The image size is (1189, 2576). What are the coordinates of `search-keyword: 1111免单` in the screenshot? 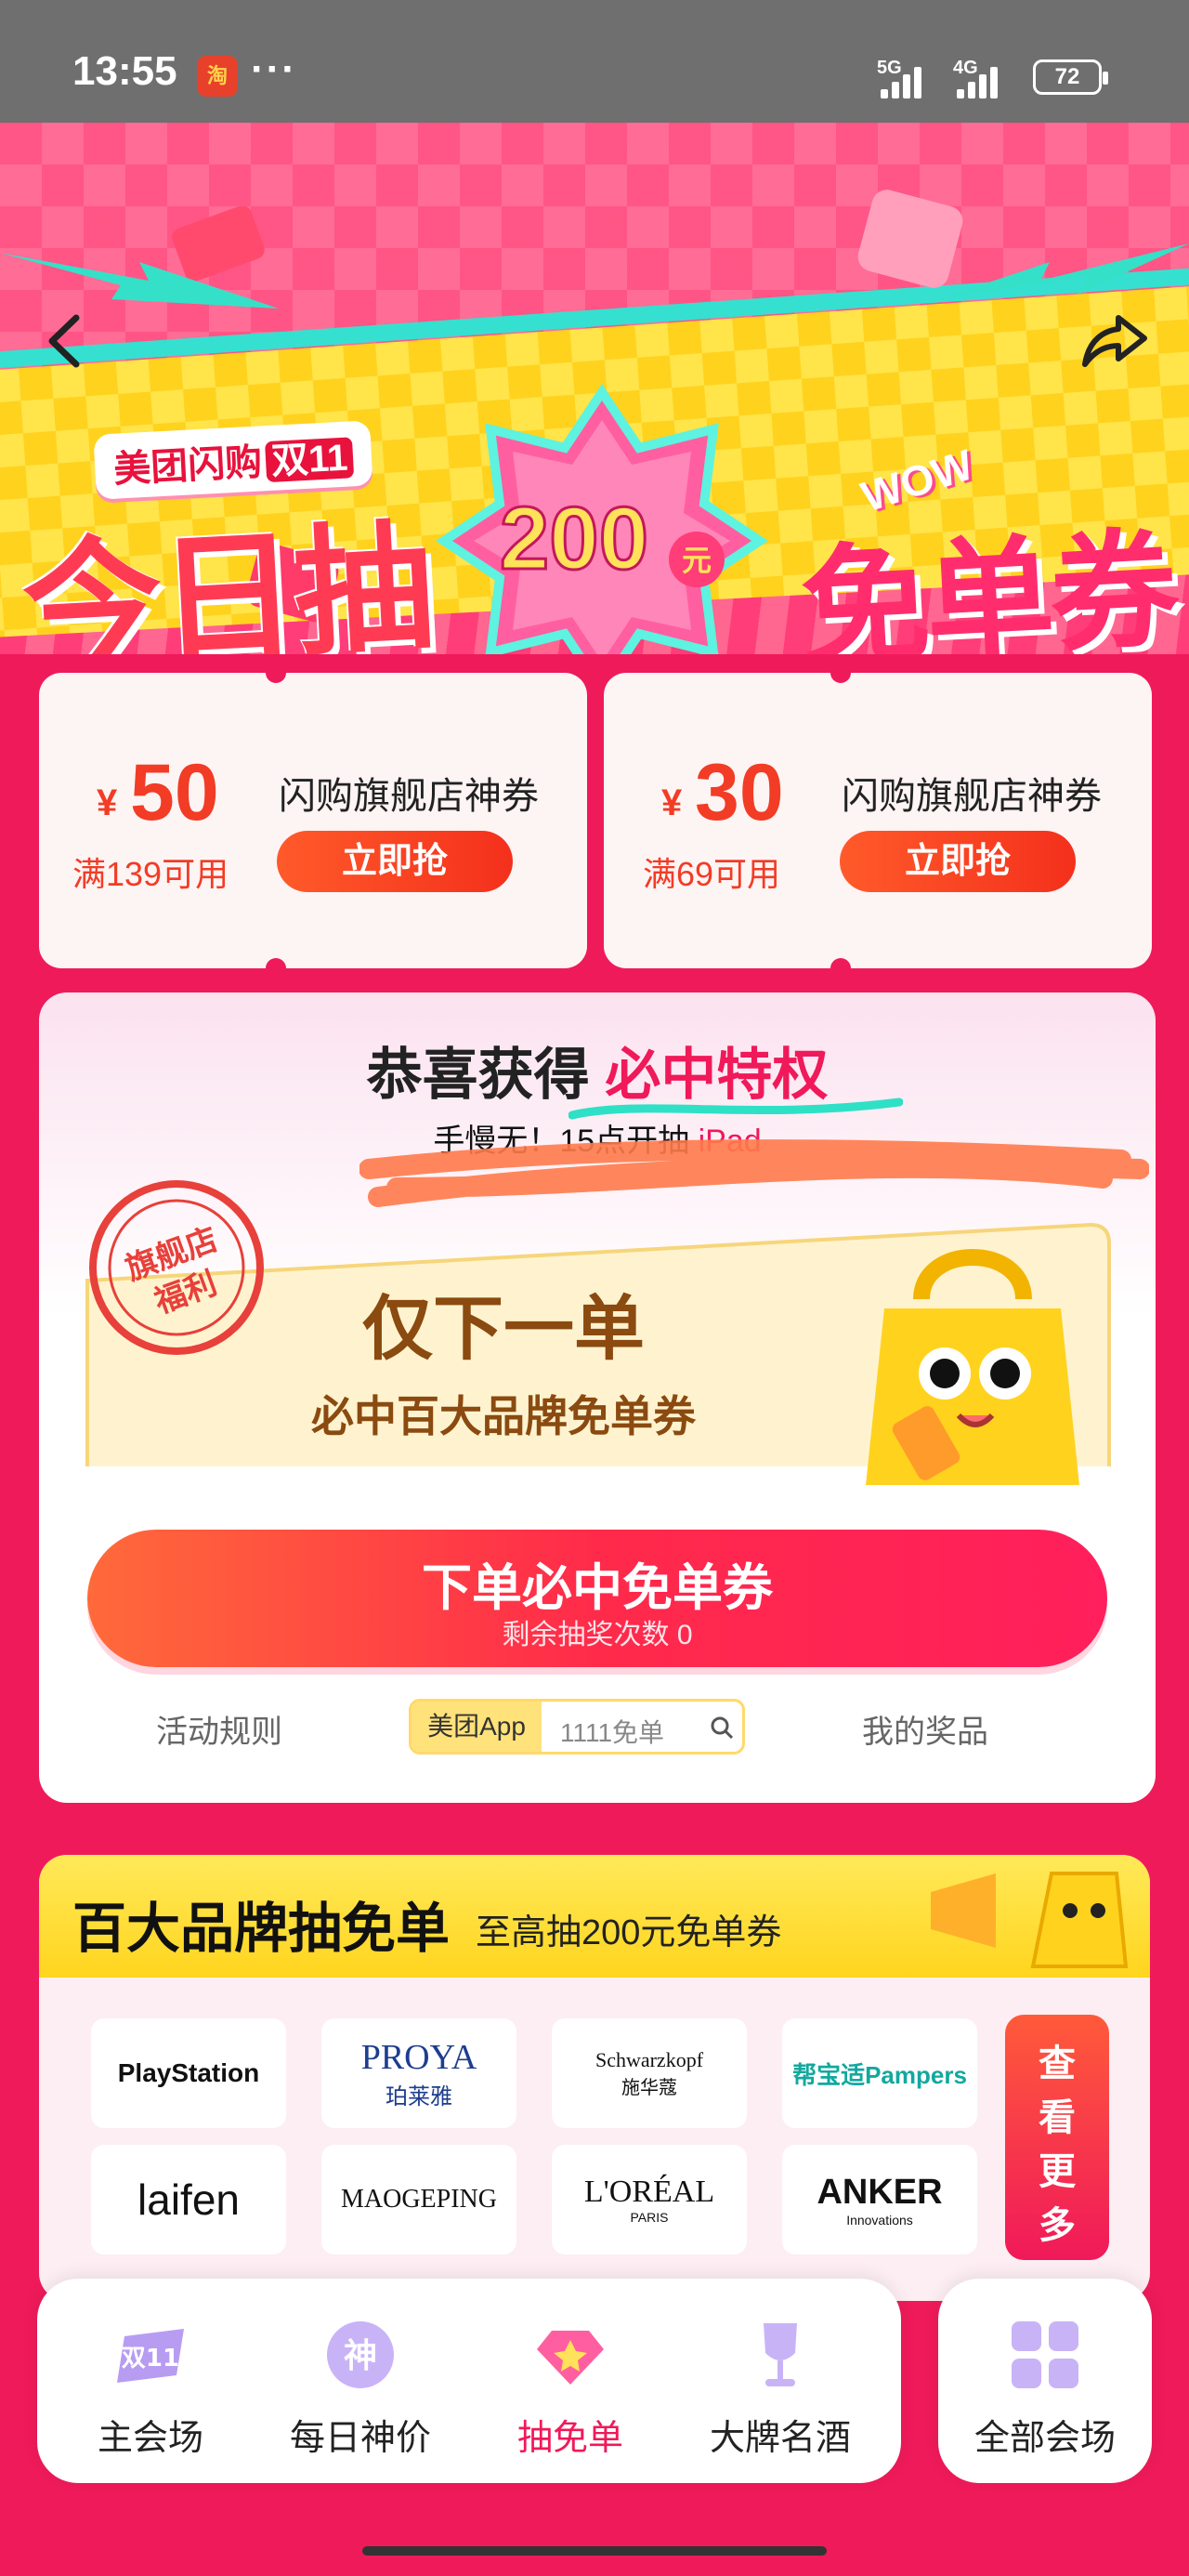 It's located at (612, 1732).